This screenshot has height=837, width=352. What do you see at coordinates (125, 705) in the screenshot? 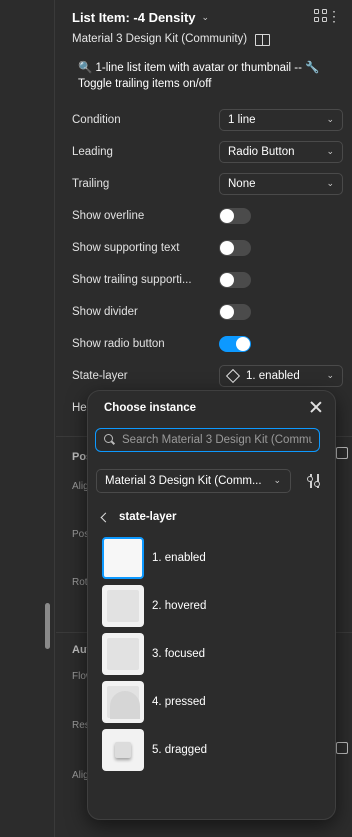
I see `ripple-preview` at bounding box center [125, 705].